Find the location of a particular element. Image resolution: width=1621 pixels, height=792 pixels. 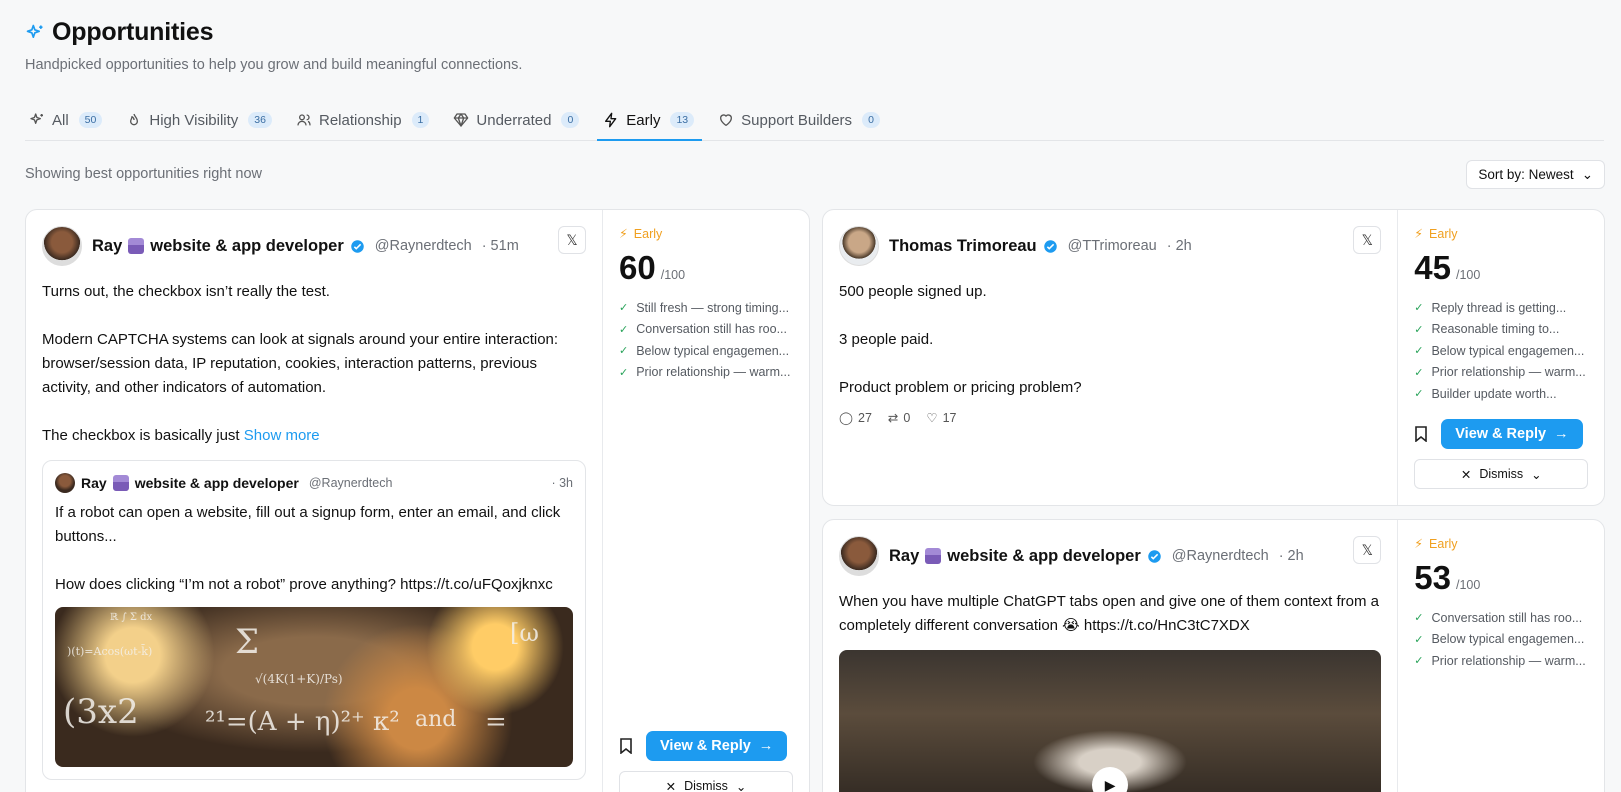

post-time: · 2h is located at coordinates (1179, 246).